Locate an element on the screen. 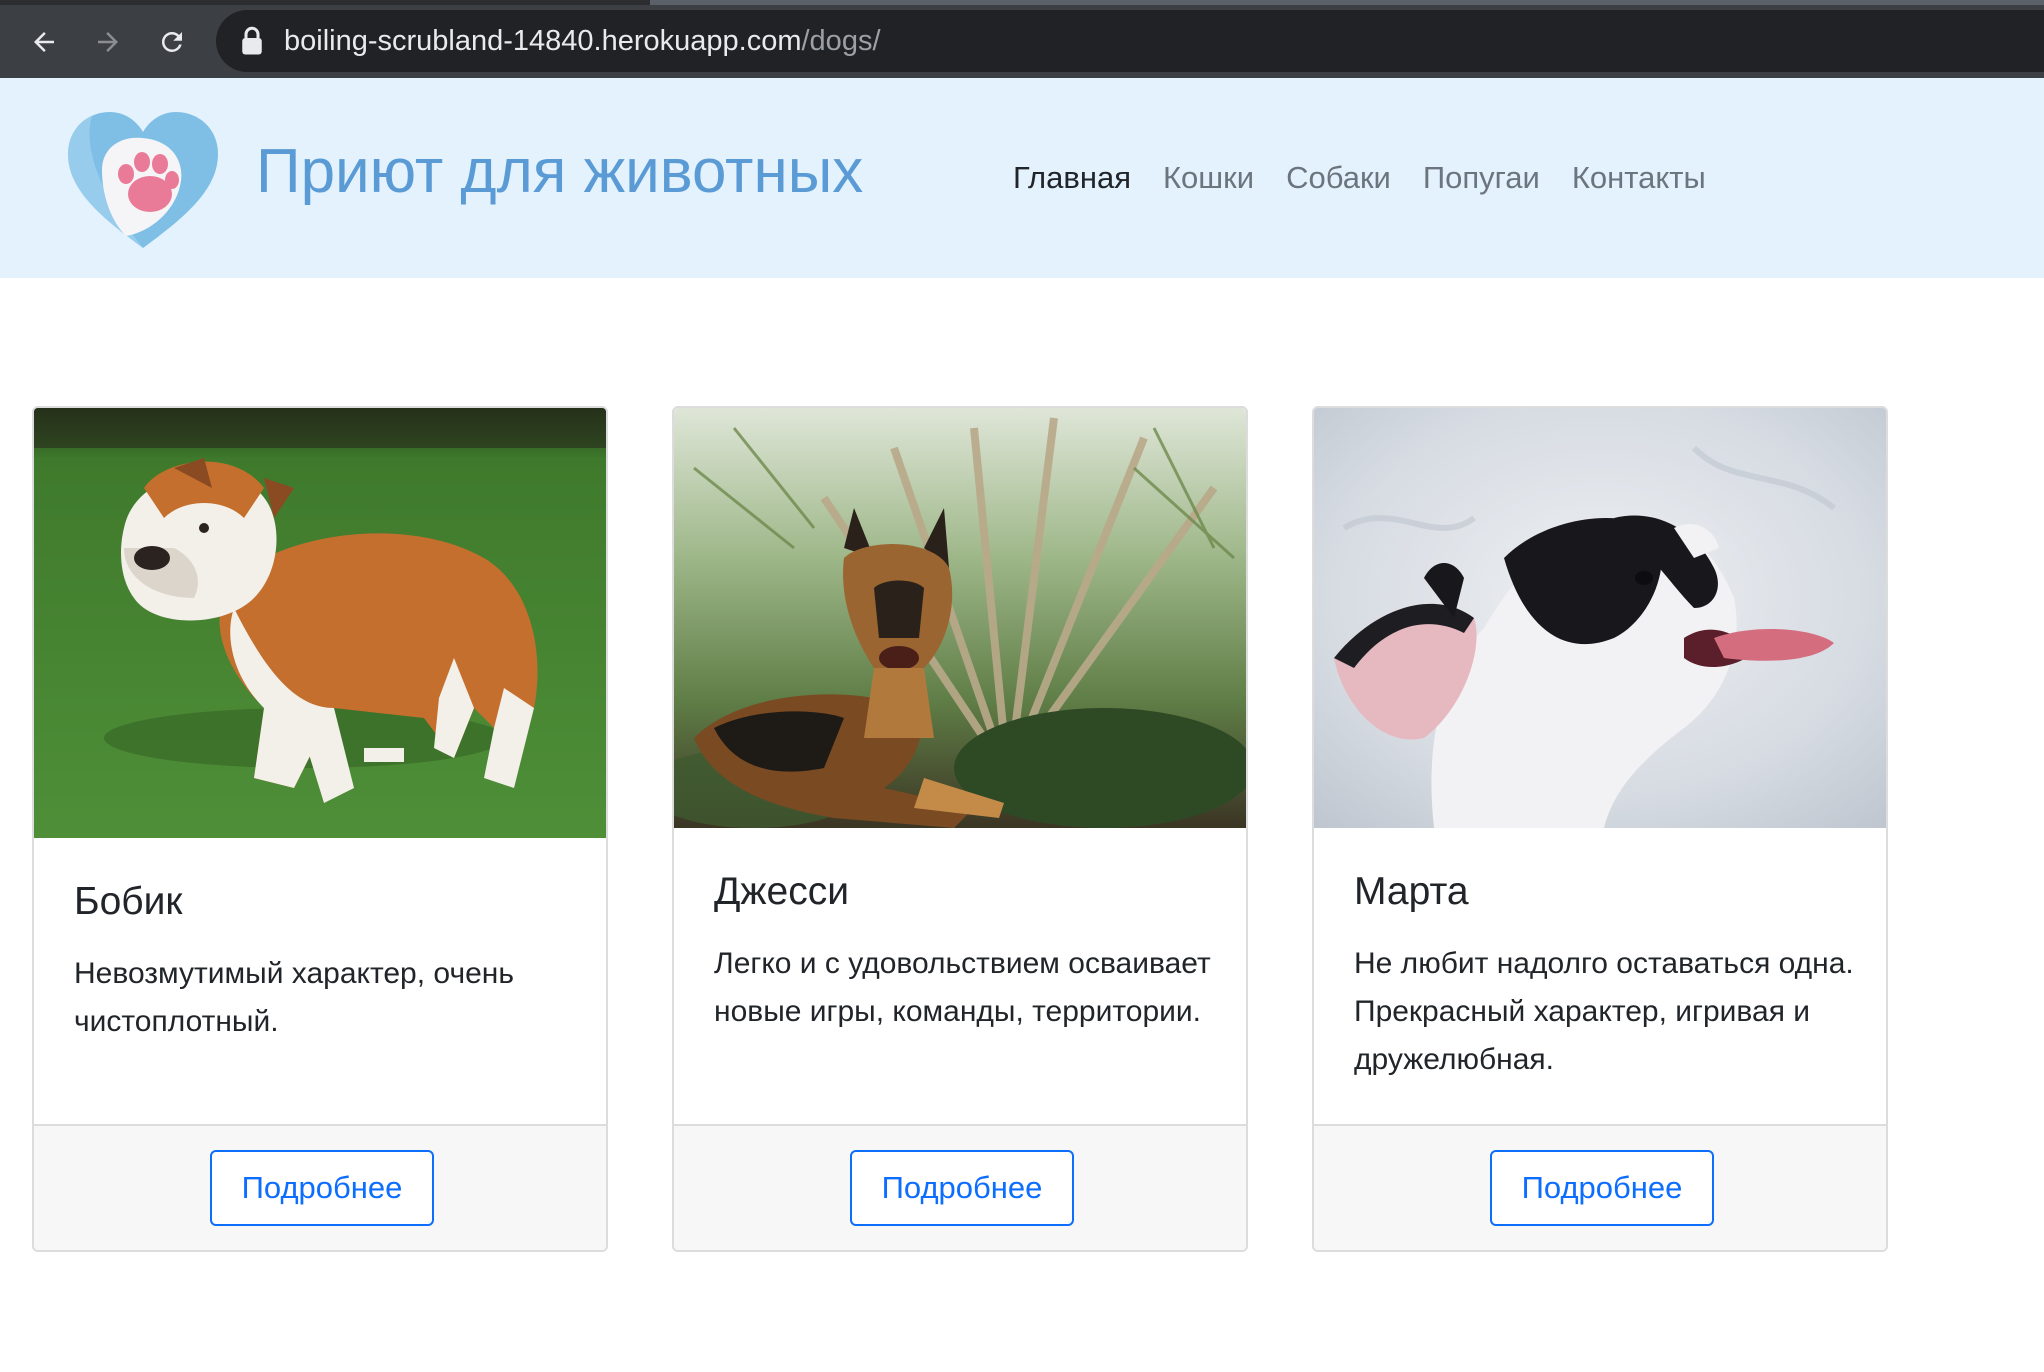  french-bulldog-photo is located at coordinates (1600, 618).